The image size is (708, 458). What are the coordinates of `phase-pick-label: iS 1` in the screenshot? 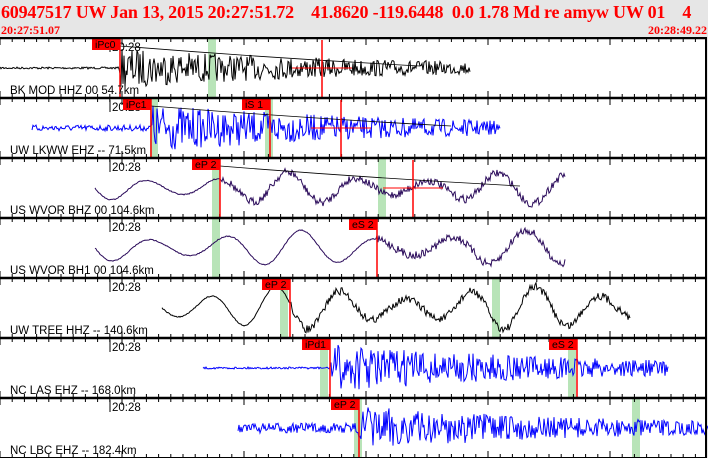 It's located at (254, 105).